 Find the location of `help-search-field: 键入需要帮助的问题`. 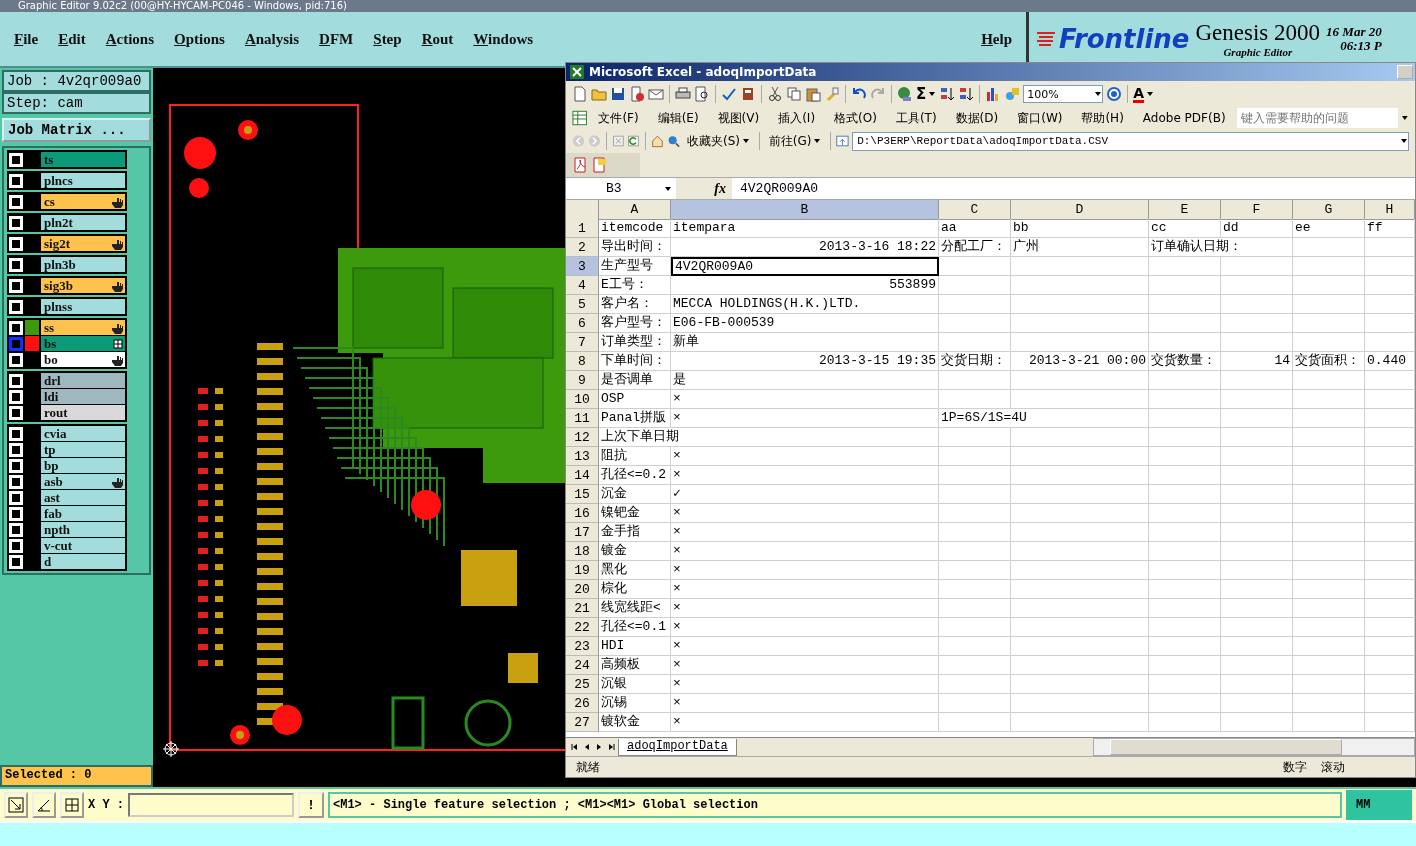

help-search-field: 键入需要帮助的问题 is located at coordinates (1317, 118).